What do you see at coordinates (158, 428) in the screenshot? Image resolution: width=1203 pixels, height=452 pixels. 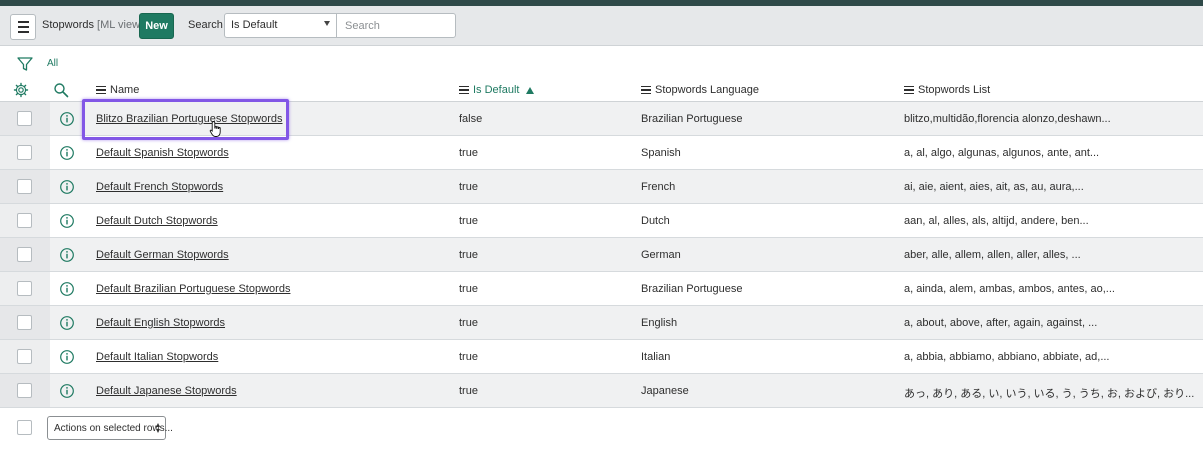 I see `select-arrows-icon` at bounding box center [158, 428].